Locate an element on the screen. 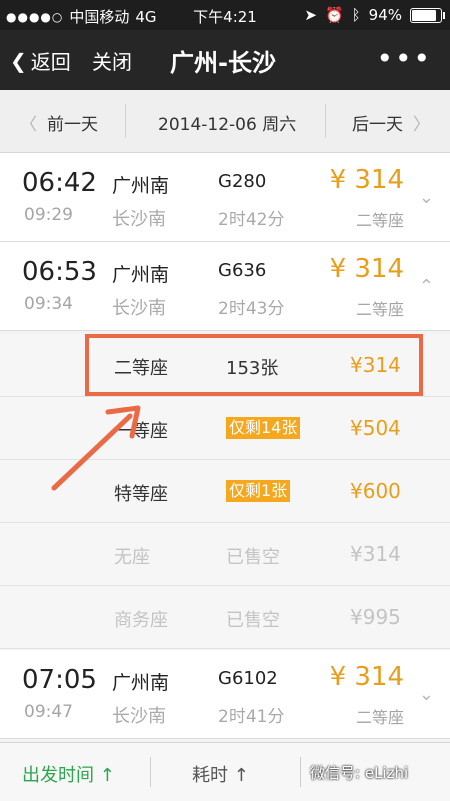 The width and height of the screenshot is (450, 801). seat-name: 特等座 is located at coordinates (141, 494).